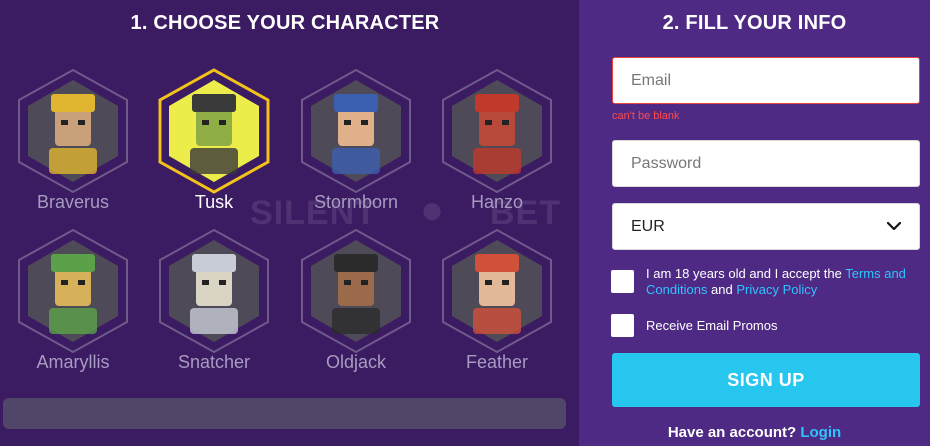  I want to click on character-name: Amaryllis, so click(73, 362).